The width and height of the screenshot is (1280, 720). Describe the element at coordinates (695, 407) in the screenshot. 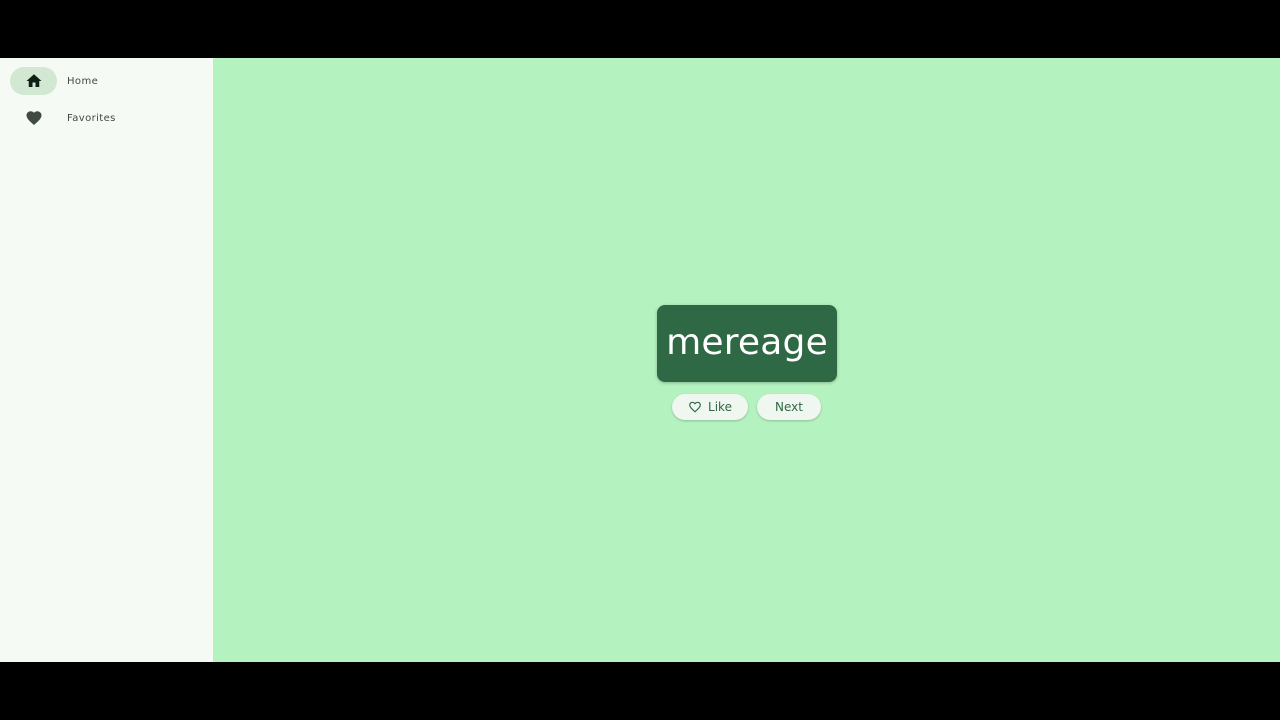

I see `favorite-border-icon` at that location.